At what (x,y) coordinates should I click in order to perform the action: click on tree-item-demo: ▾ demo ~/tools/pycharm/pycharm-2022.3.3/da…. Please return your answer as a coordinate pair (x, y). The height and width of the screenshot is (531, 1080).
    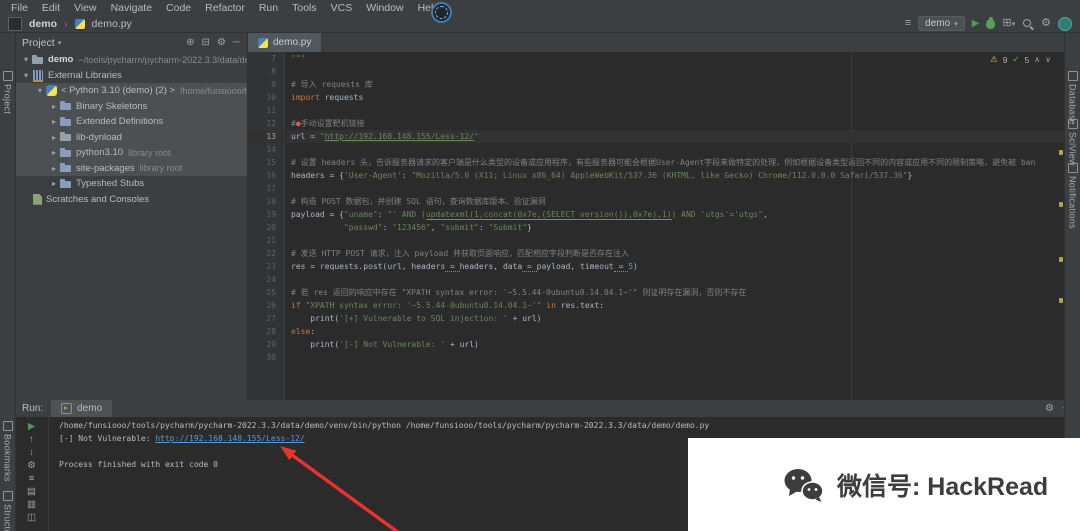
    Looking at the image, I should click on (131, 60).